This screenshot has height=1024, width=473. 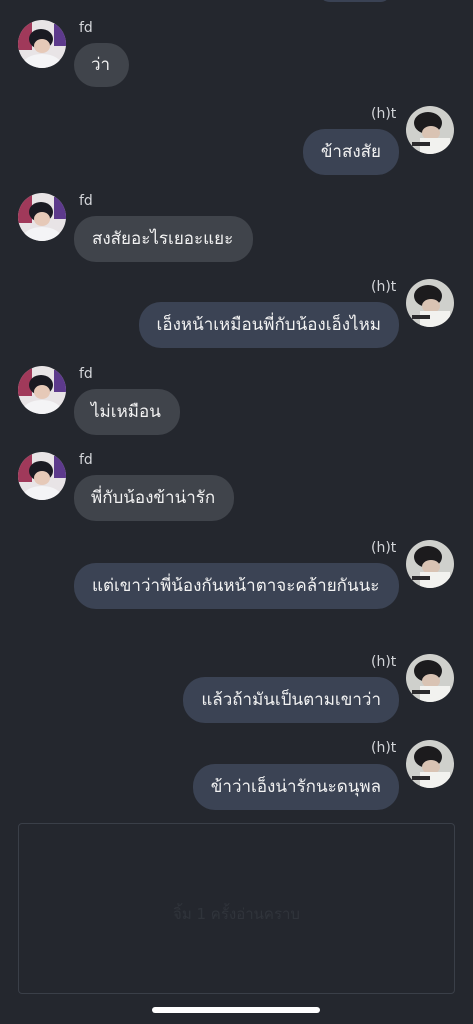 I want to click on message-bubble: ไม่เหมือน, so click(x=127, y=412).